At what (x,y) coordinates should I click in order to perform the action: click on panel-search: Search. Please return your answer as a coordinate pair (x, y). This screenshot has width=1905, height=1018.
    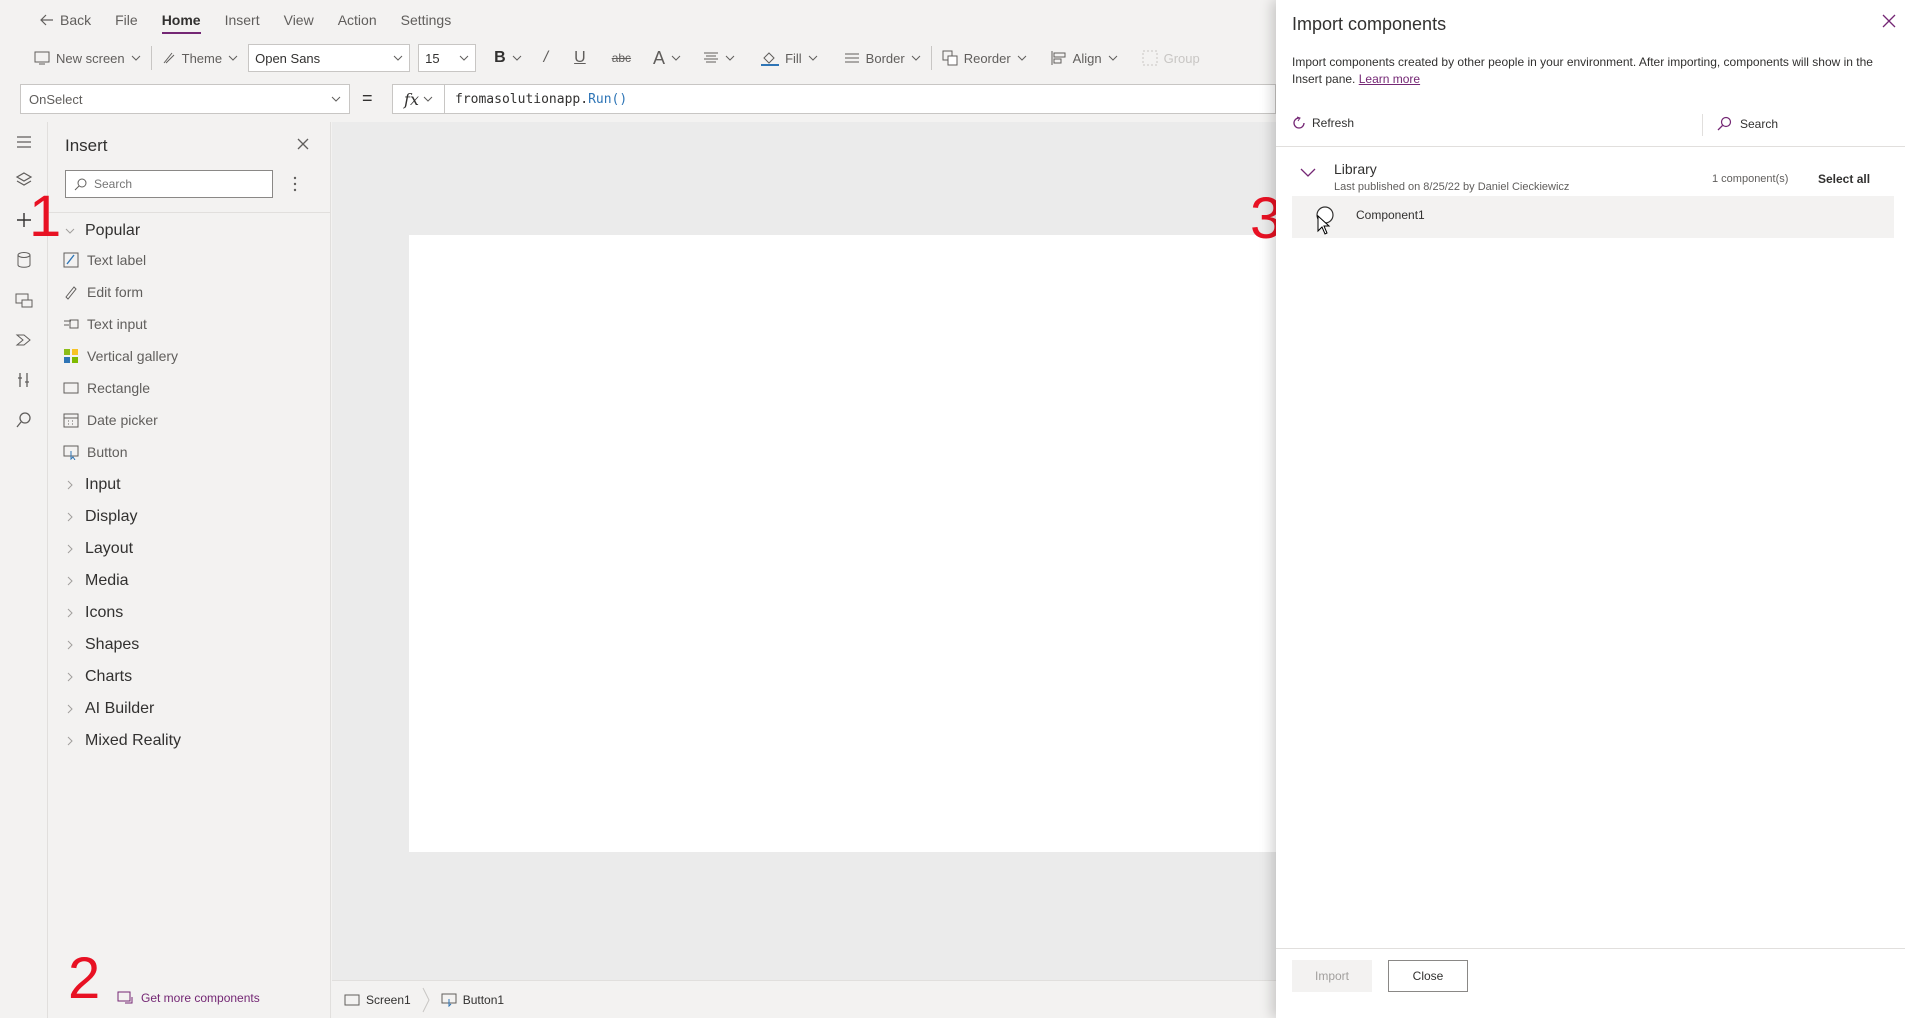
    Looking at the image, I should click on (1747, 124).